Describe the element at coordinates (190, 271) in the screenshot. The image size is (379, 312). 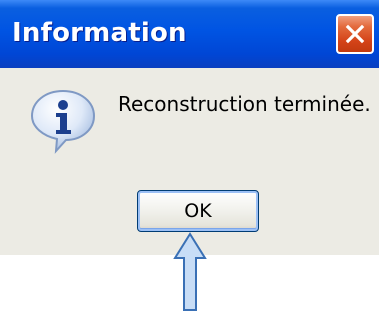
I see `up-arrow-icon` at that location.